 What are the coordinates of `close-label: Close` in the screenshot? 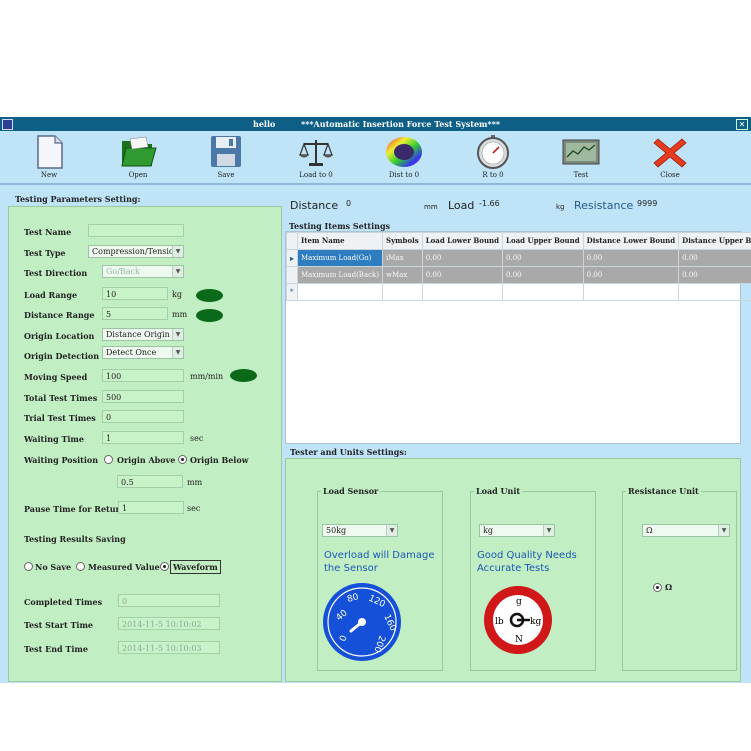 It's located at (670, 175).